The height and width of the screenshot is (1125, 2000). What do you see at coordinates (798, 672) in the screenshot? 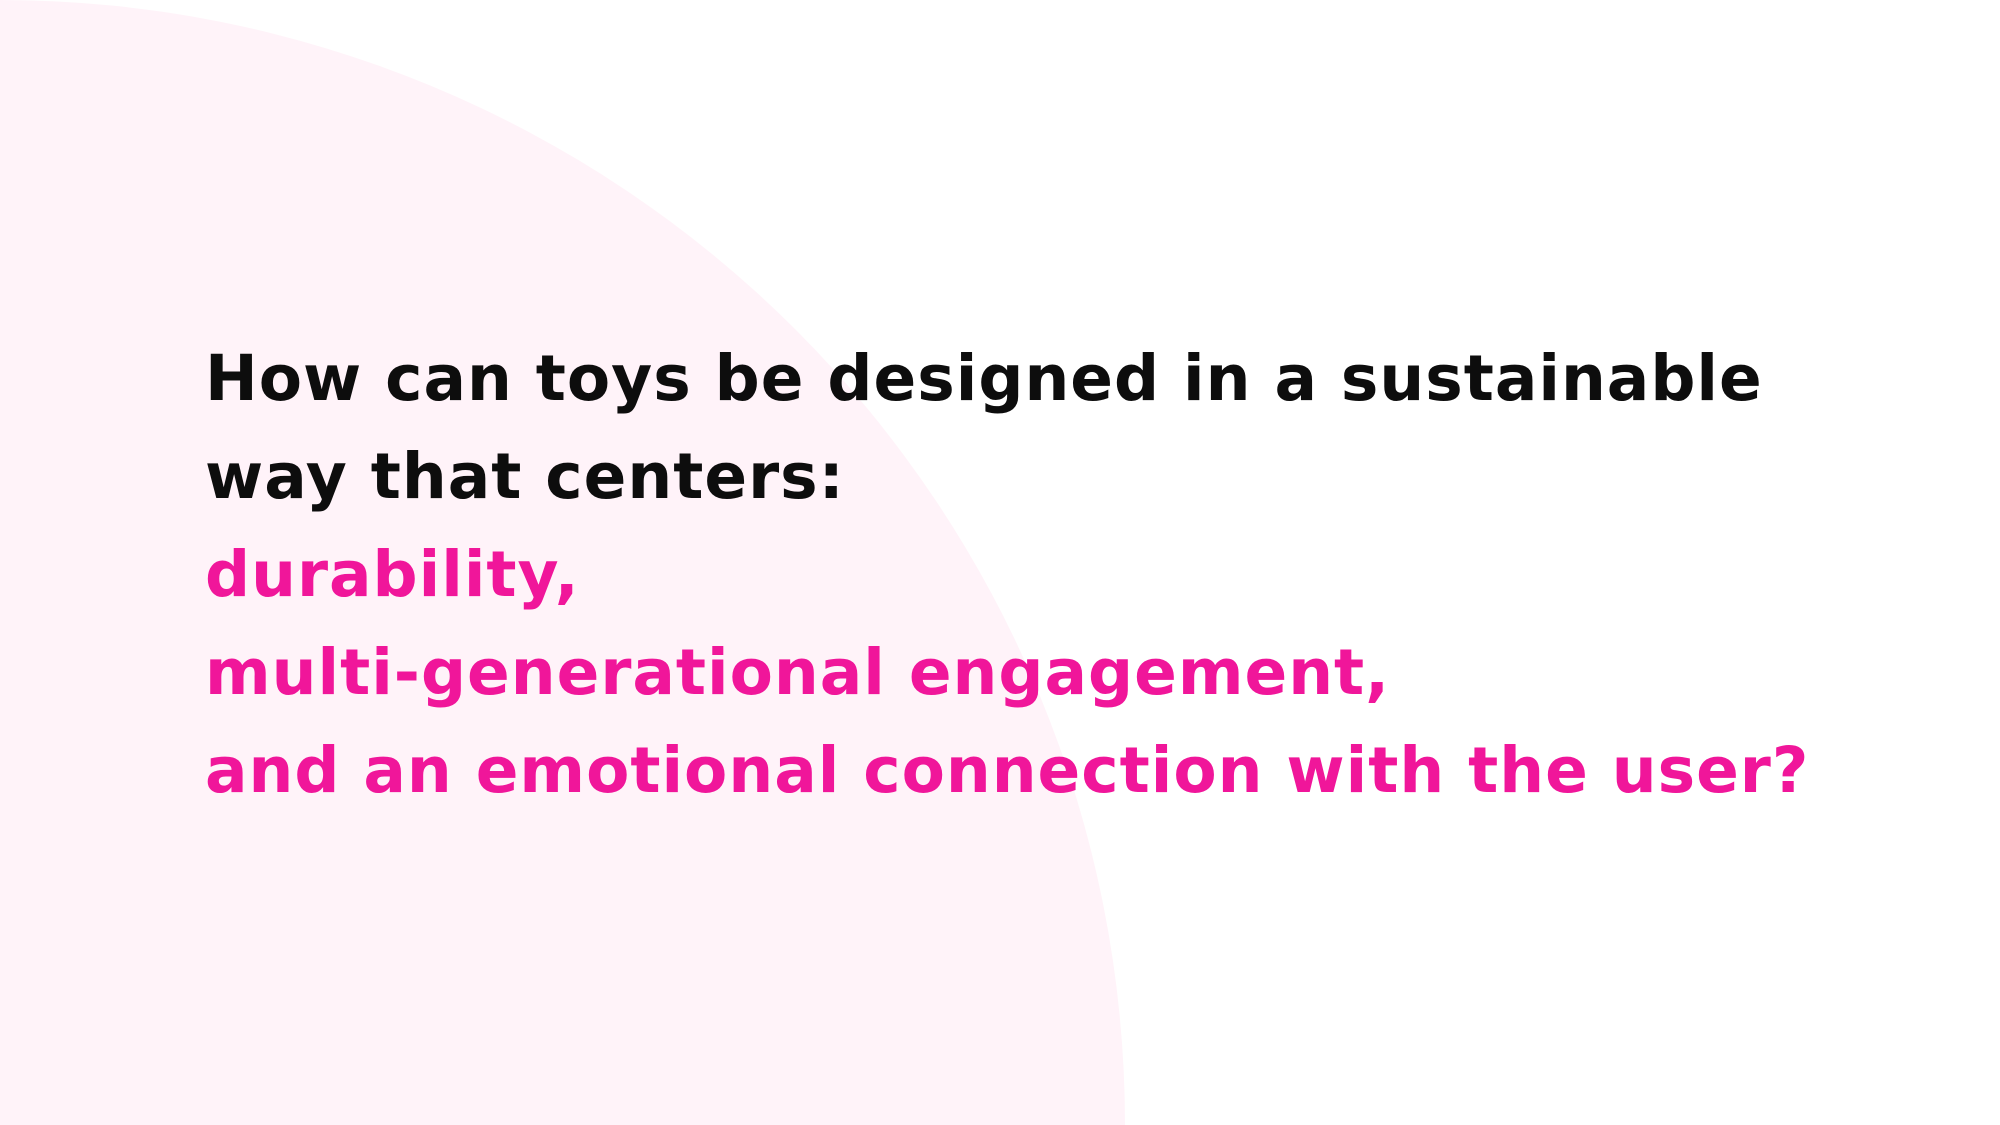
I see `highlight-multi-generational: multi-generational engagement,` at bounding box center [798, 672].